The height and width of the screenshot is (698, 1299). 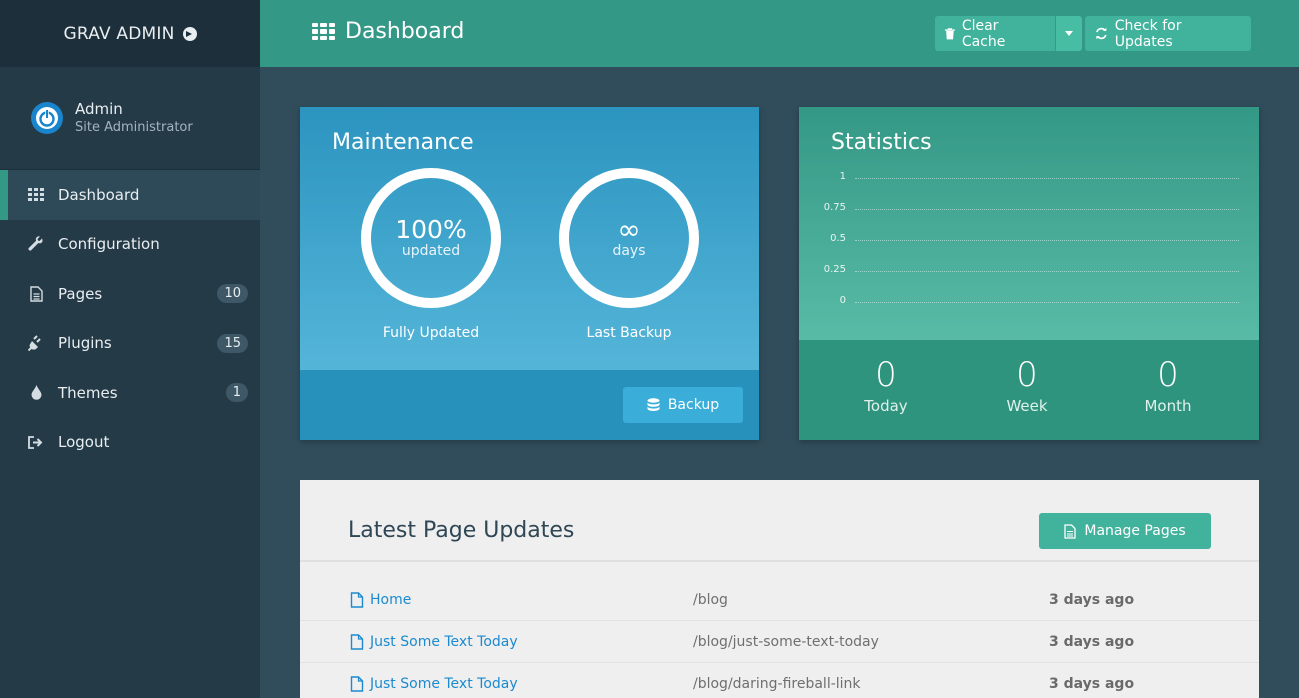 I want to click on table-row: Home /blog 3 days ago, so click(x=779, y=600).